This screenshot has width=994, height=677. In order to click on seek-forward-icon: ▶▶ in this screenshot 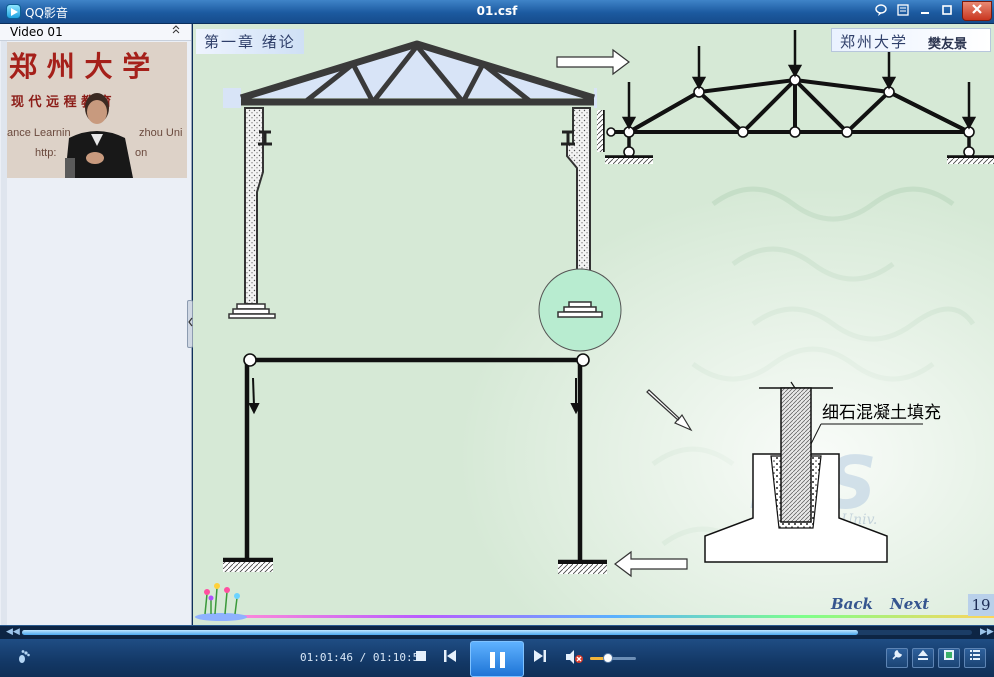, I will do `click(987, 632)`.